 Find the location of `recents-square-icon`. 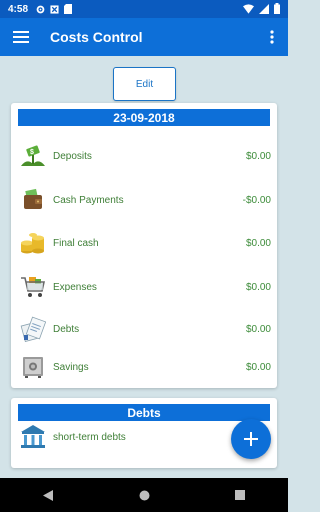

recents-square-icon is located at coordinates (240, 495).